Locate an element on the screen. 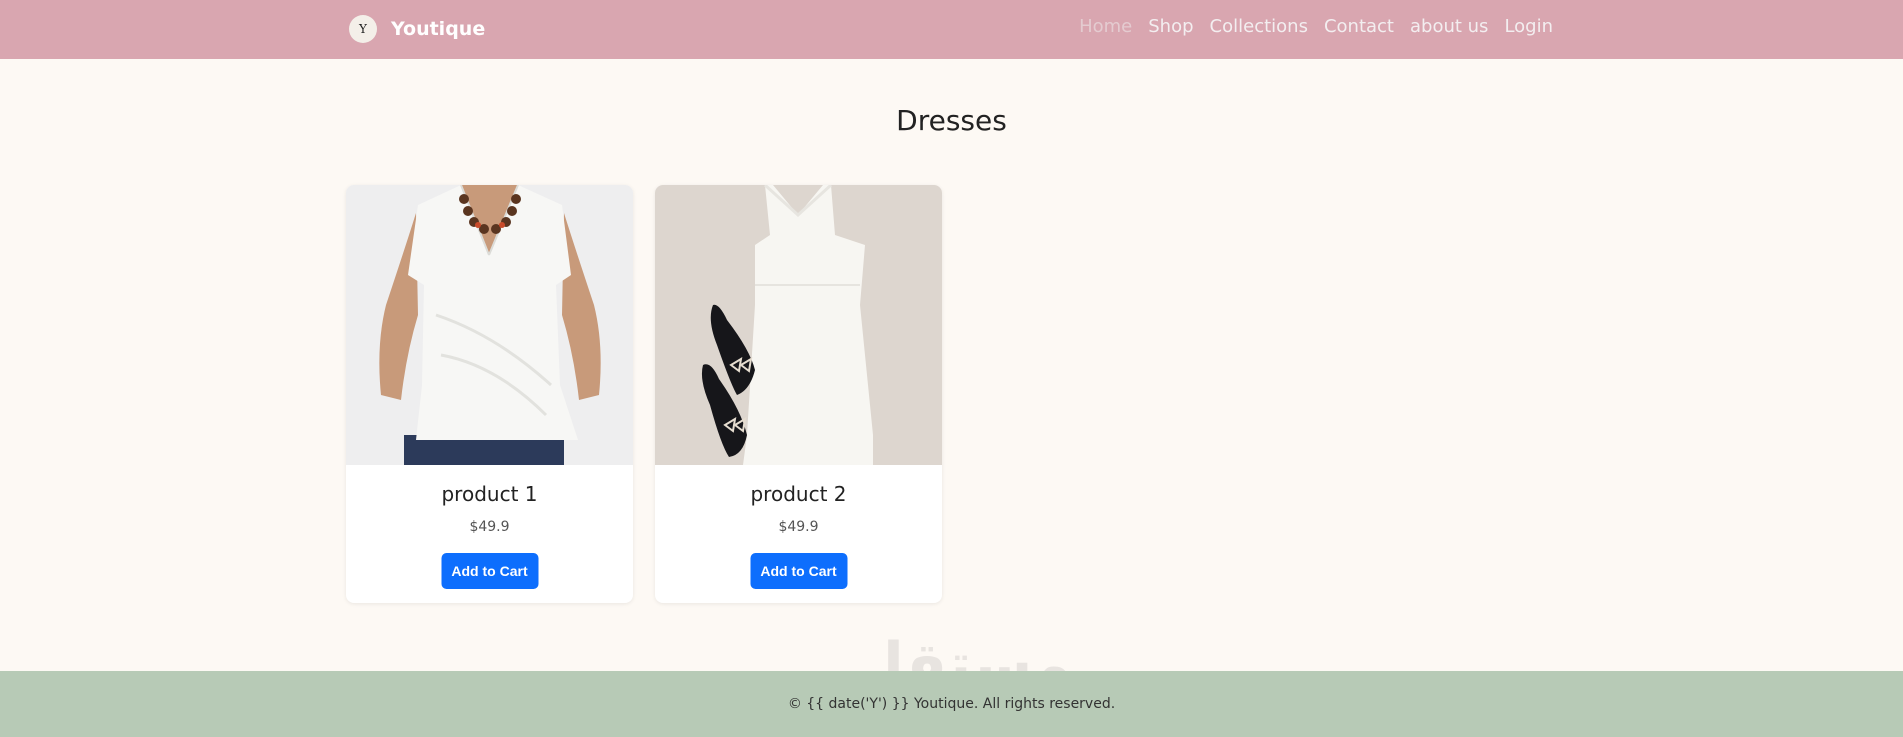 The height and width of the screenshot is (737, 1903). logo-text: Y is located at coordinates (363, 29).